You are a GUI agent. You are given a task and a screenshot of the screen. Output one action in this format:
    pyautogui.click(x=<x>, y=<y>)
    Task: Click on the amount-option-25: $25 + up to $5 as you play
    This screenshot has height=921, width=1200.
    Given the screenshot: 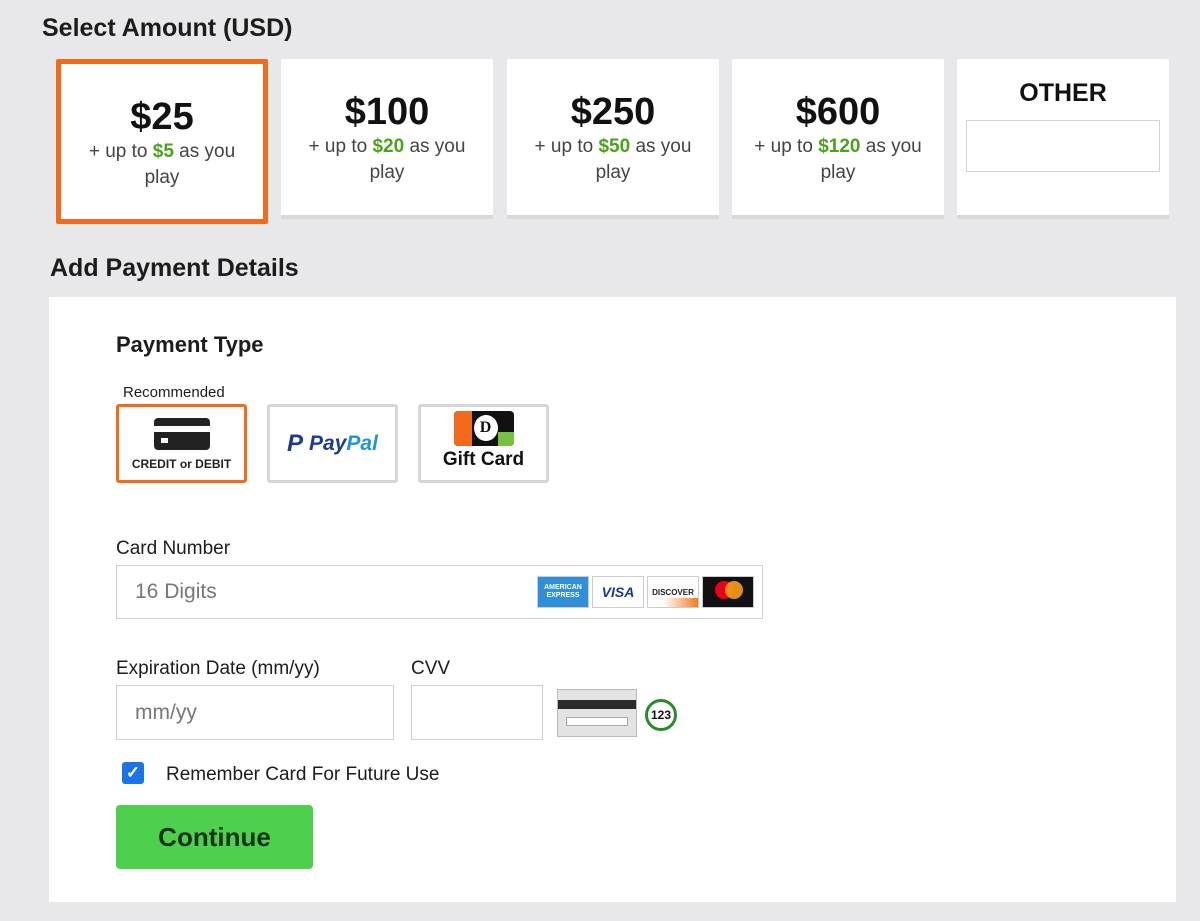 What is the action you would take?
    pyautogui.click(x=162, y=141)
    